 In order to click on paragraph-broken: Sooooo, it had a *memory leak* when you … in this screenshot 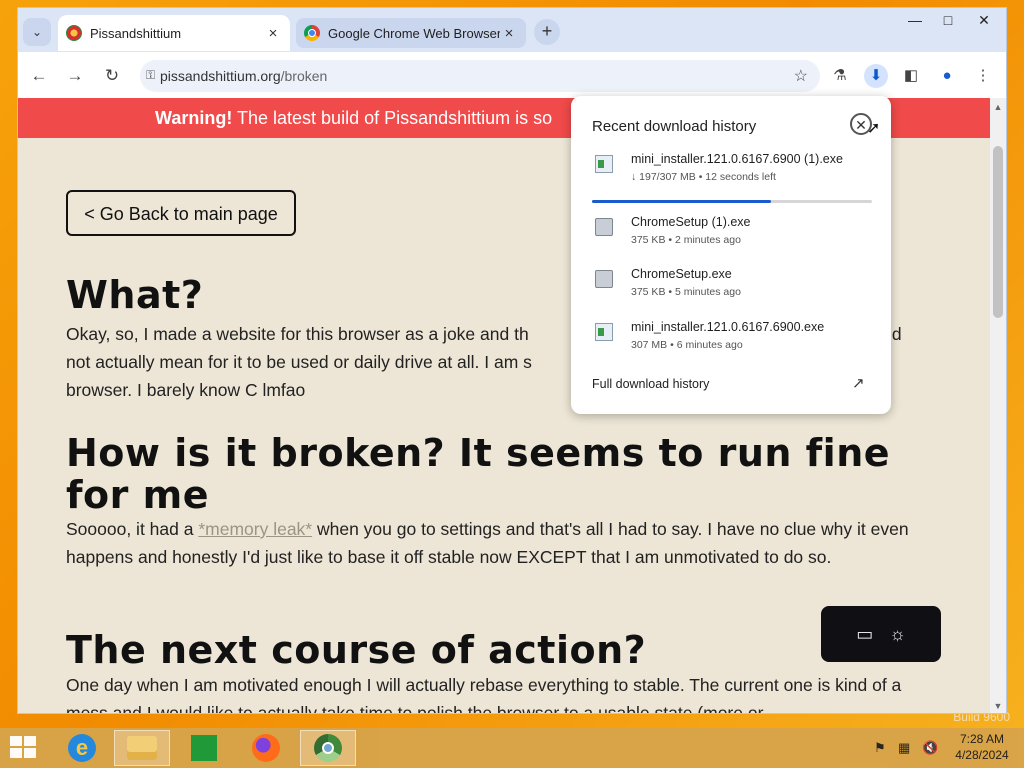, I will do `click(506, 543)`.